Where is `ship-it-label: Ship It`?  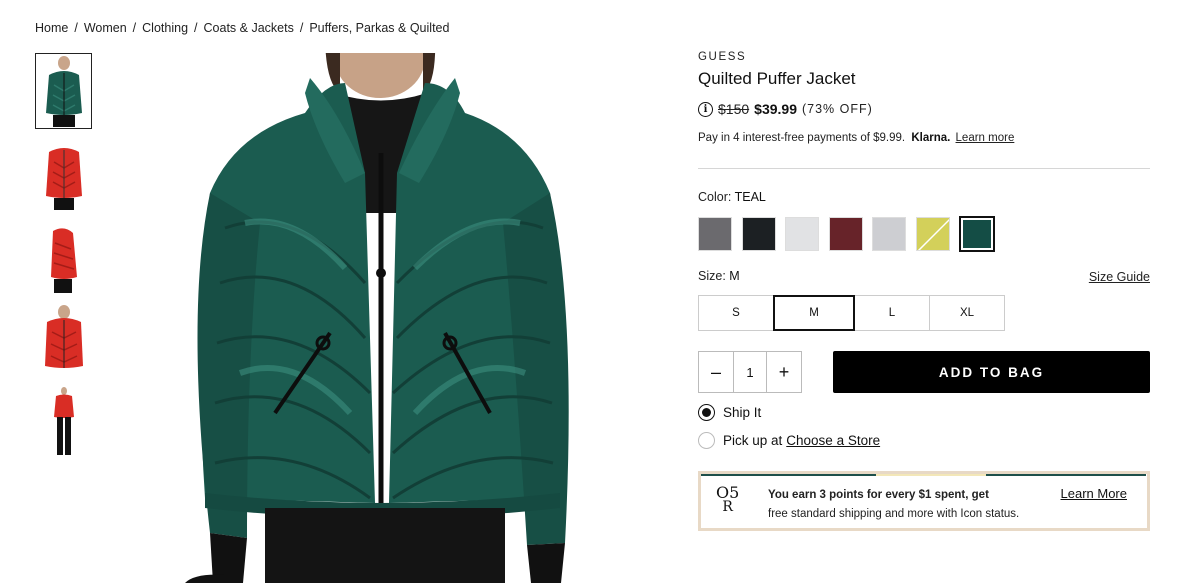 ship-it-label: Ship It is located at coordinates (742, 412).